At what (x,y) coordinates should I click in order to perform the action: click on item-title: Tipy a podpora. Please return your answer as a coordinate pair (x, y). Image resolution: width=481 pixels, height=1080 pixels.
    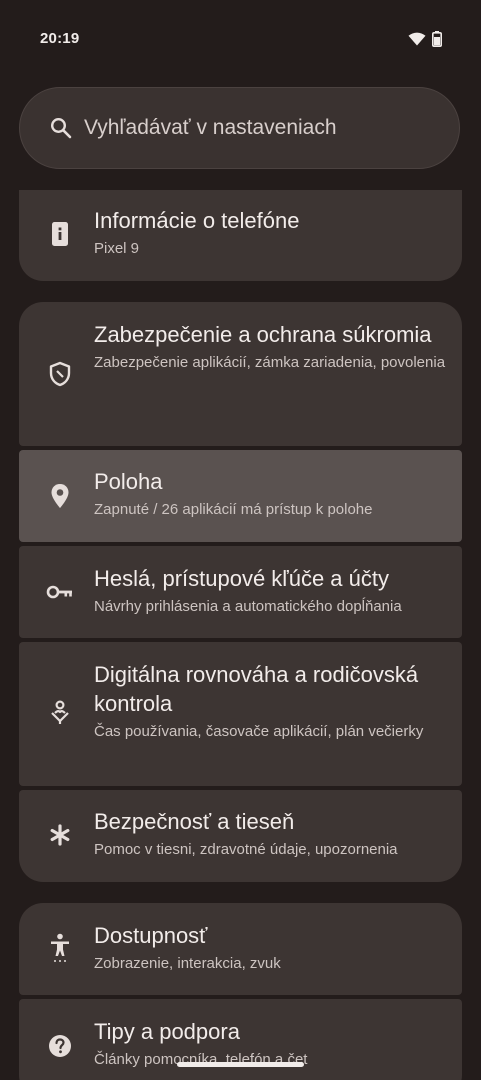
    Looking at the image, I should click on (167, 1031).